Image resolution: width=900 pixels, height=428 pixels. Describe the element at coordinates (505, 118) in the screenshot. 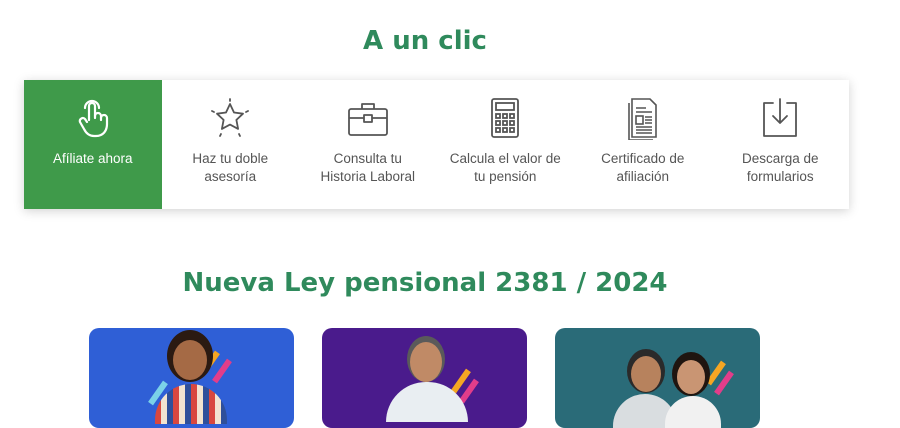

I see `calculator-icon` at that location.